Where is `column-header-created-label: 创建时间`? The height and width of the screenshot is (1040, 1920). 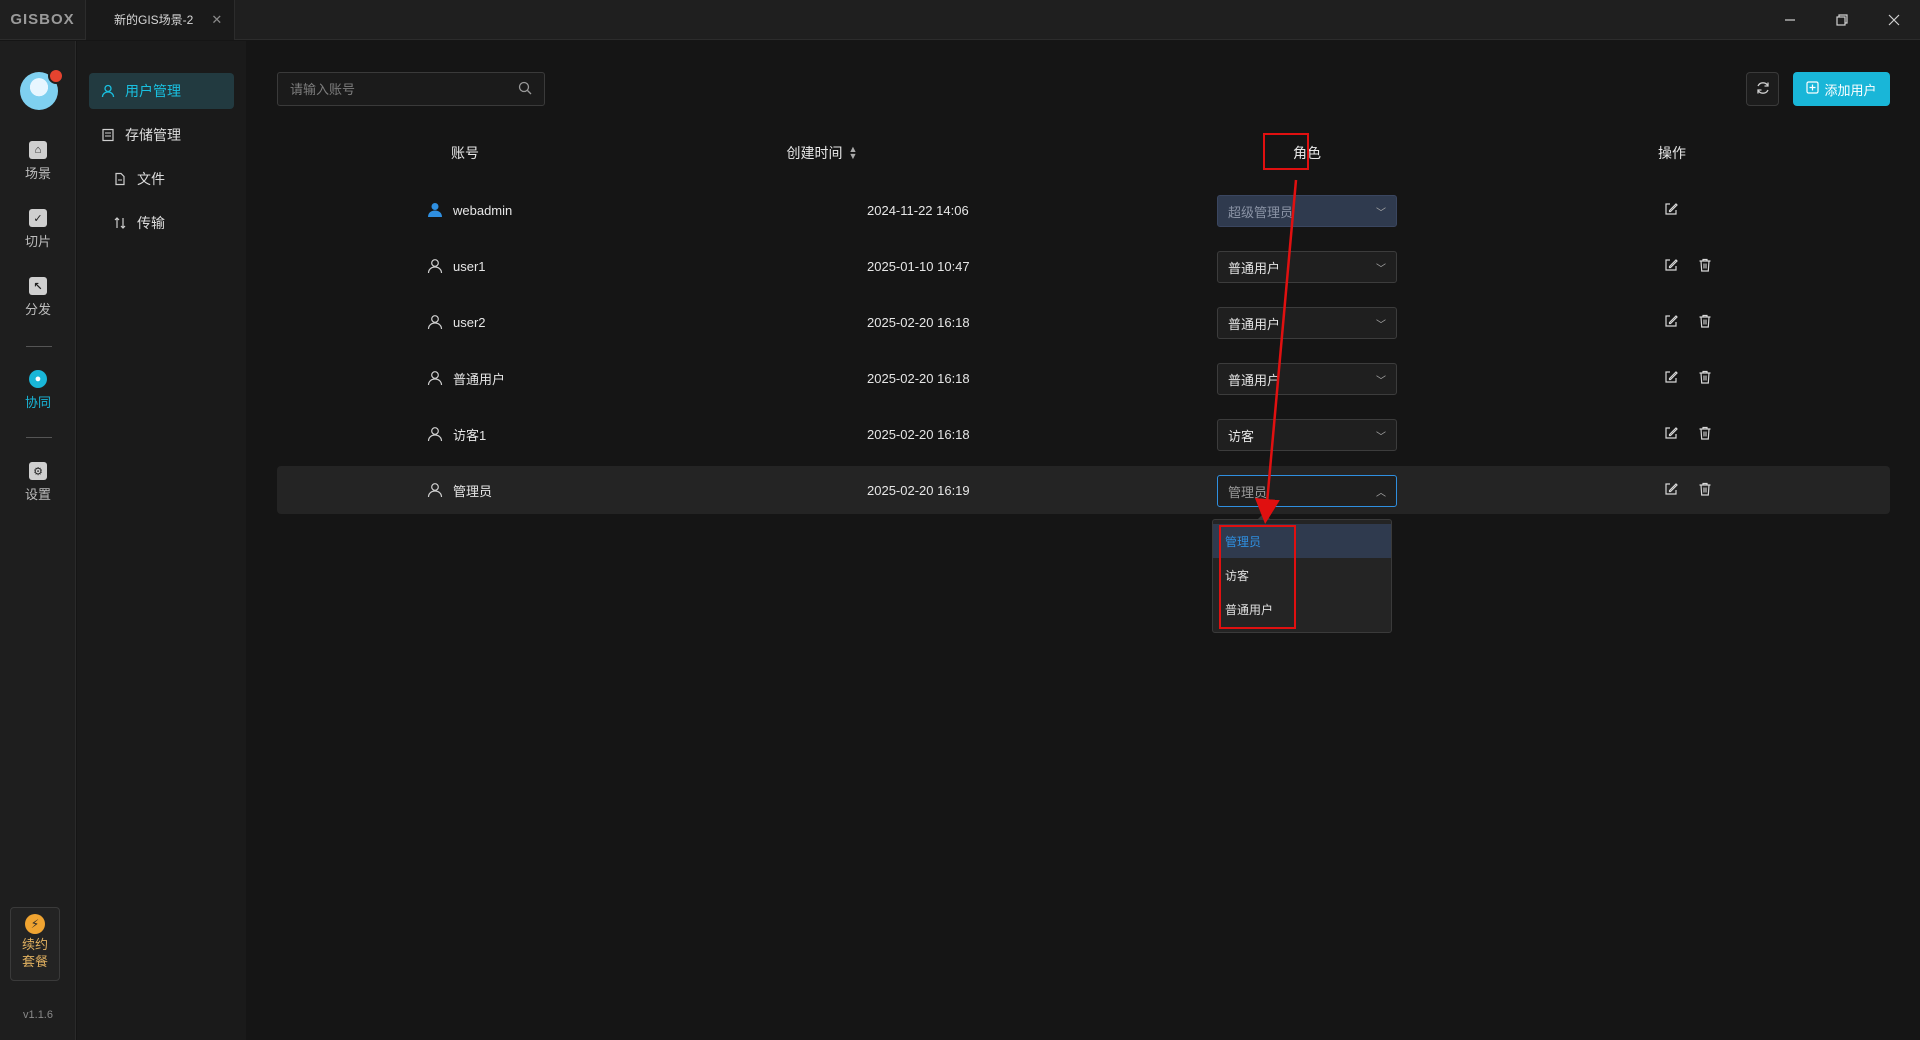
column-header-created-label: 创建时间 is located at coordinates (814, 153).